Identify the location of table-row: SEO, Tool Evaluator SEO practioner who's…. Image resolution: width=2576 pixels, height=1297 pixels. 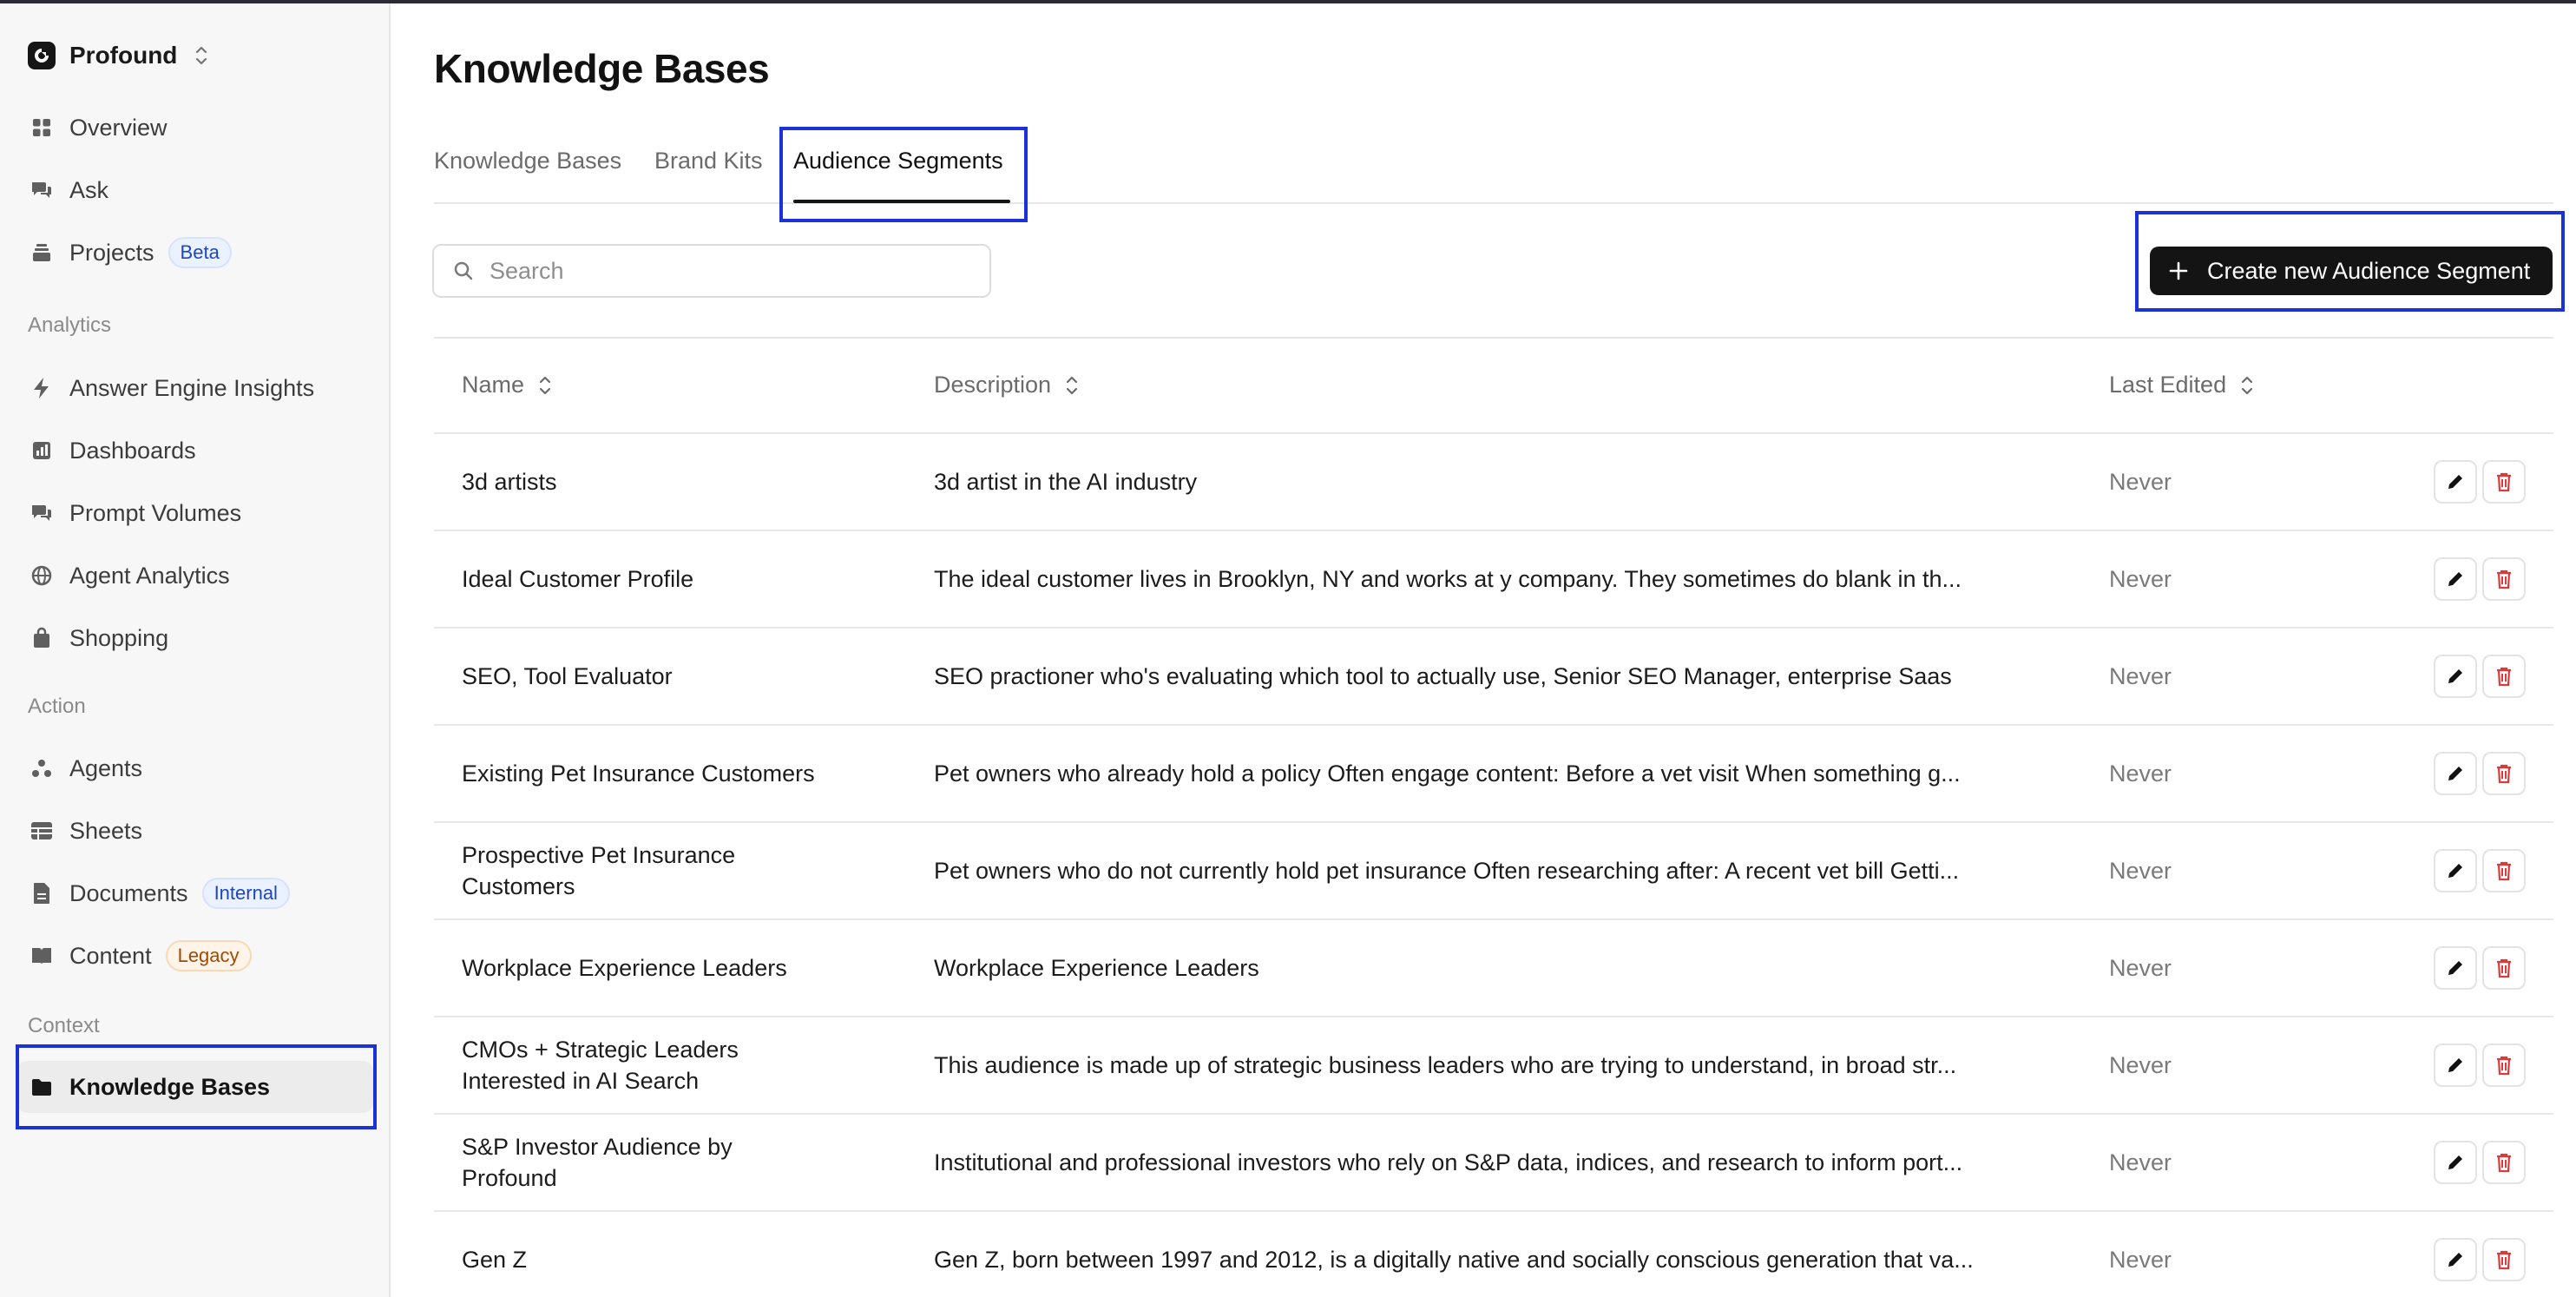
(1493, 677).